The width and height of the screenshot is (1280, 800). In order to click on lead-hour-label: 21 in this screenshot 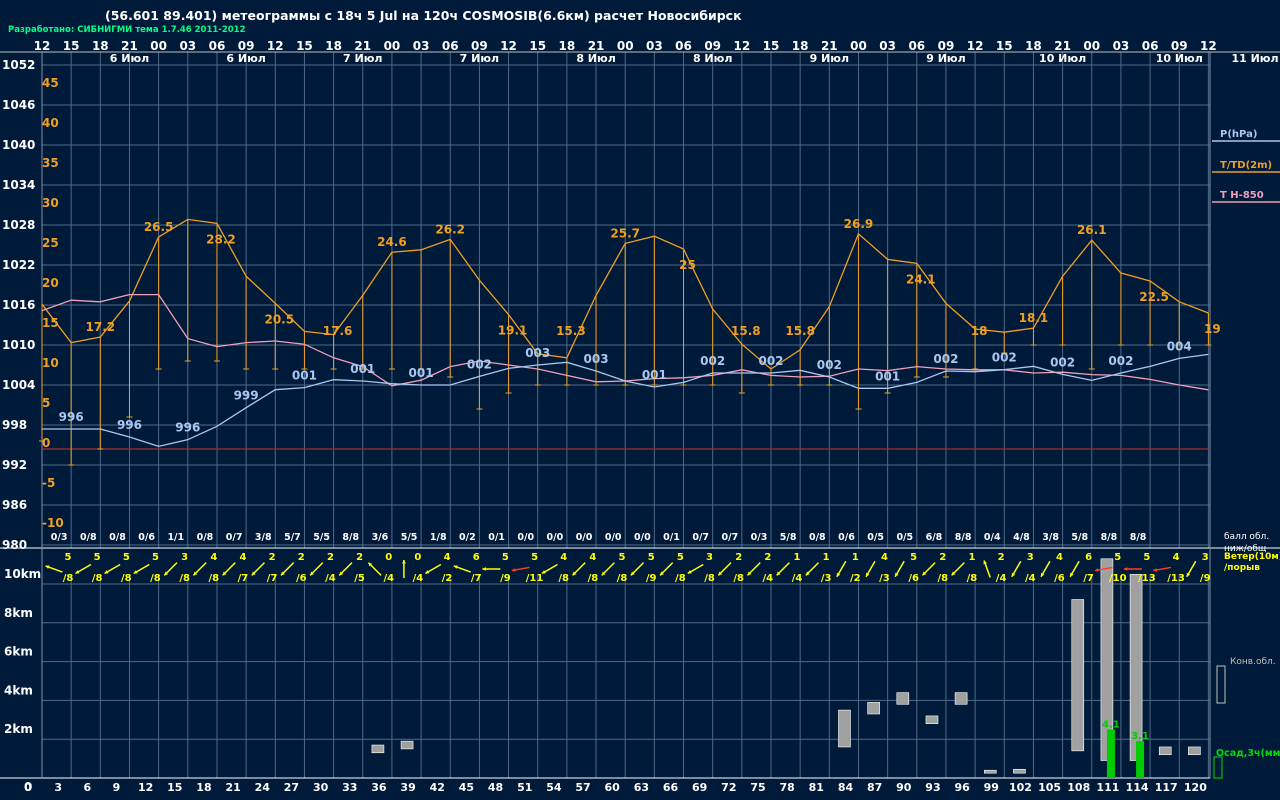, I will do `click(232, 787)`.